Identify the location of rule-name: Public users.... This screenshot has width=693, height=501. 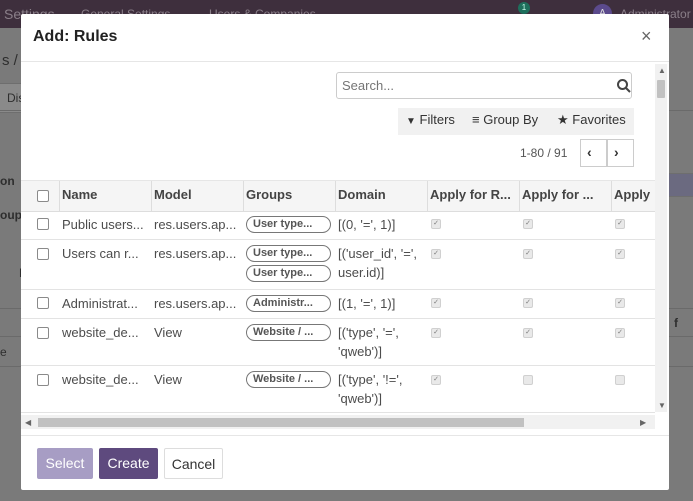
(103, 224).